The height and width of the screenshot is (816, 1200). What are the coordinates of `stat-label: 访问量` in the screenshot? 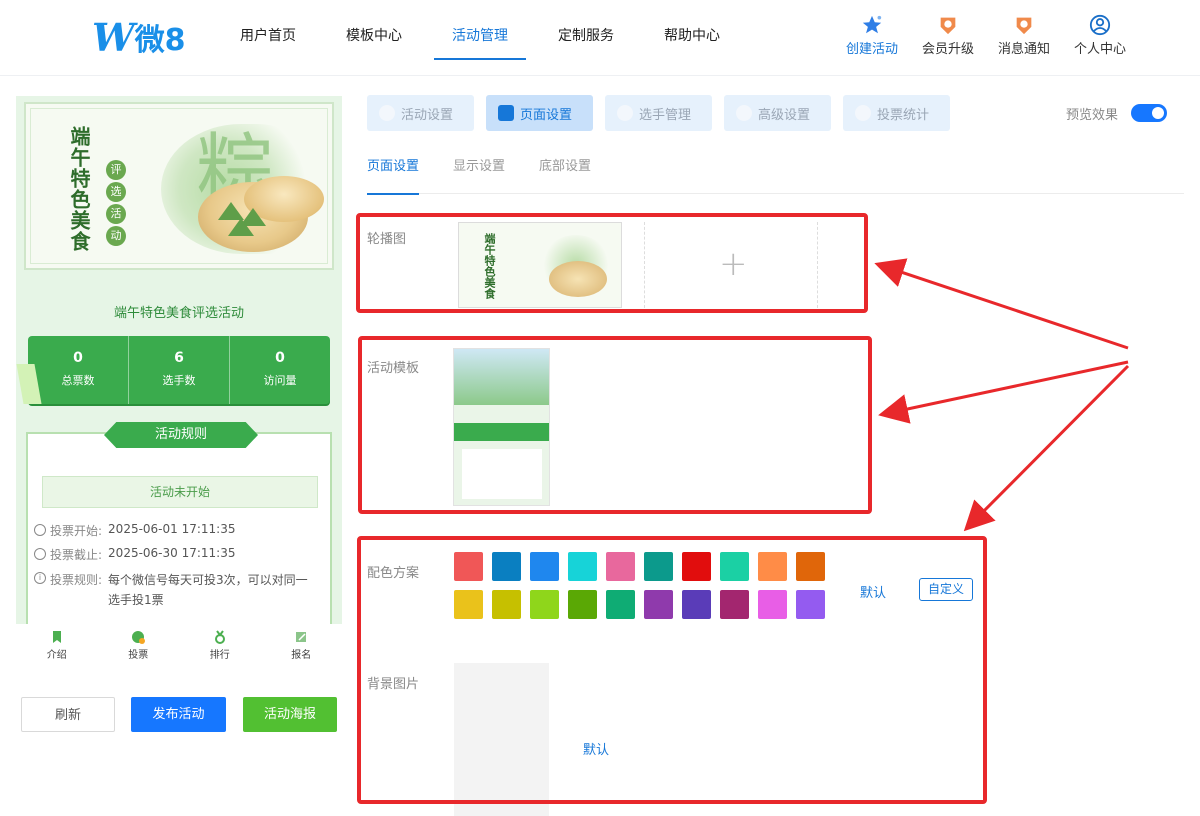 It's located at (280, 380).